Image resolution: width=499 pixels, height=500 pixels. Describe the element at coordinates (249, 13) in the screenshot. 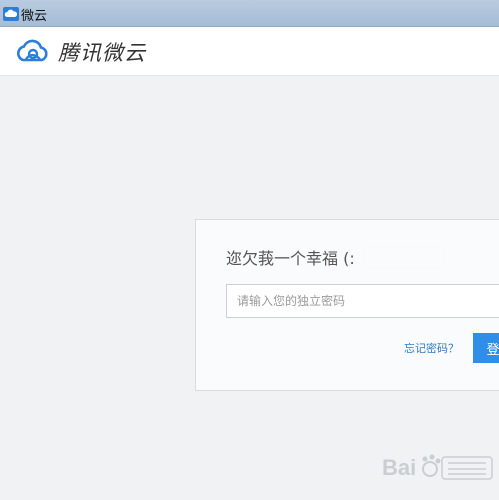

I see `window-titlebar: 微云` at that location.